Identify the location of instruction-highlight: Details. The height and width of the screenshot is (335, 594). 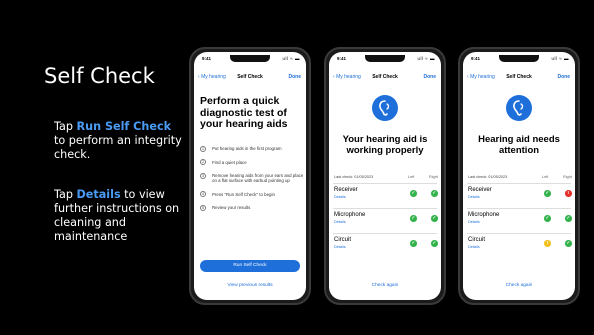
(98, 194).